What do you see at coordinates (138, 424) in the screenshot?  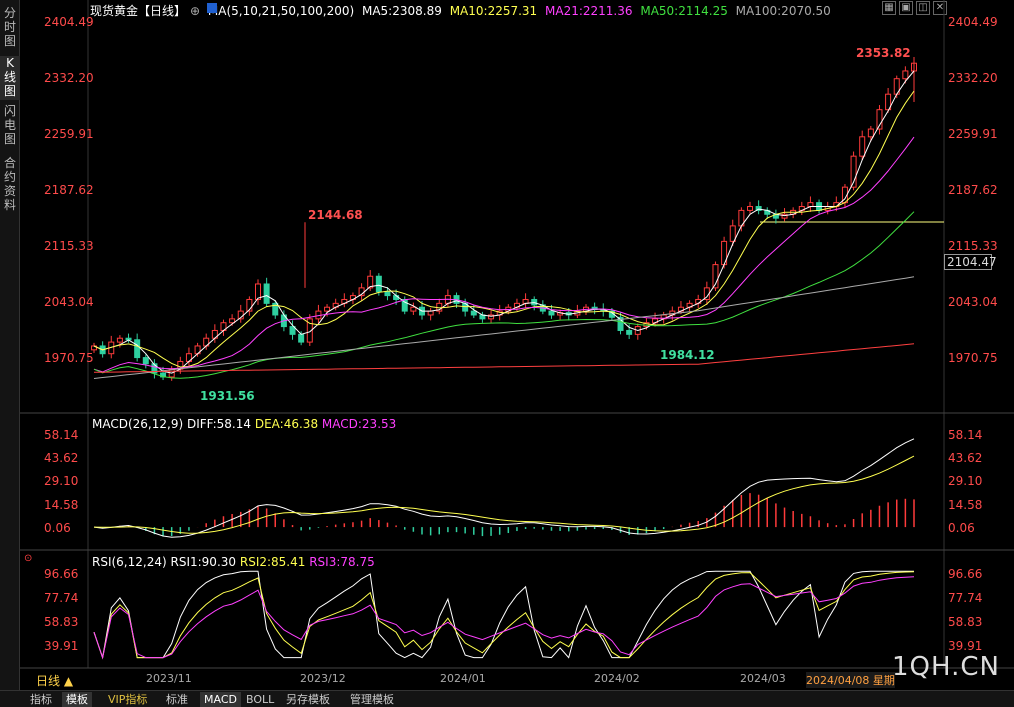 I see `macd-params: MACD(26,12,9)` at bounding box center [138, 424].